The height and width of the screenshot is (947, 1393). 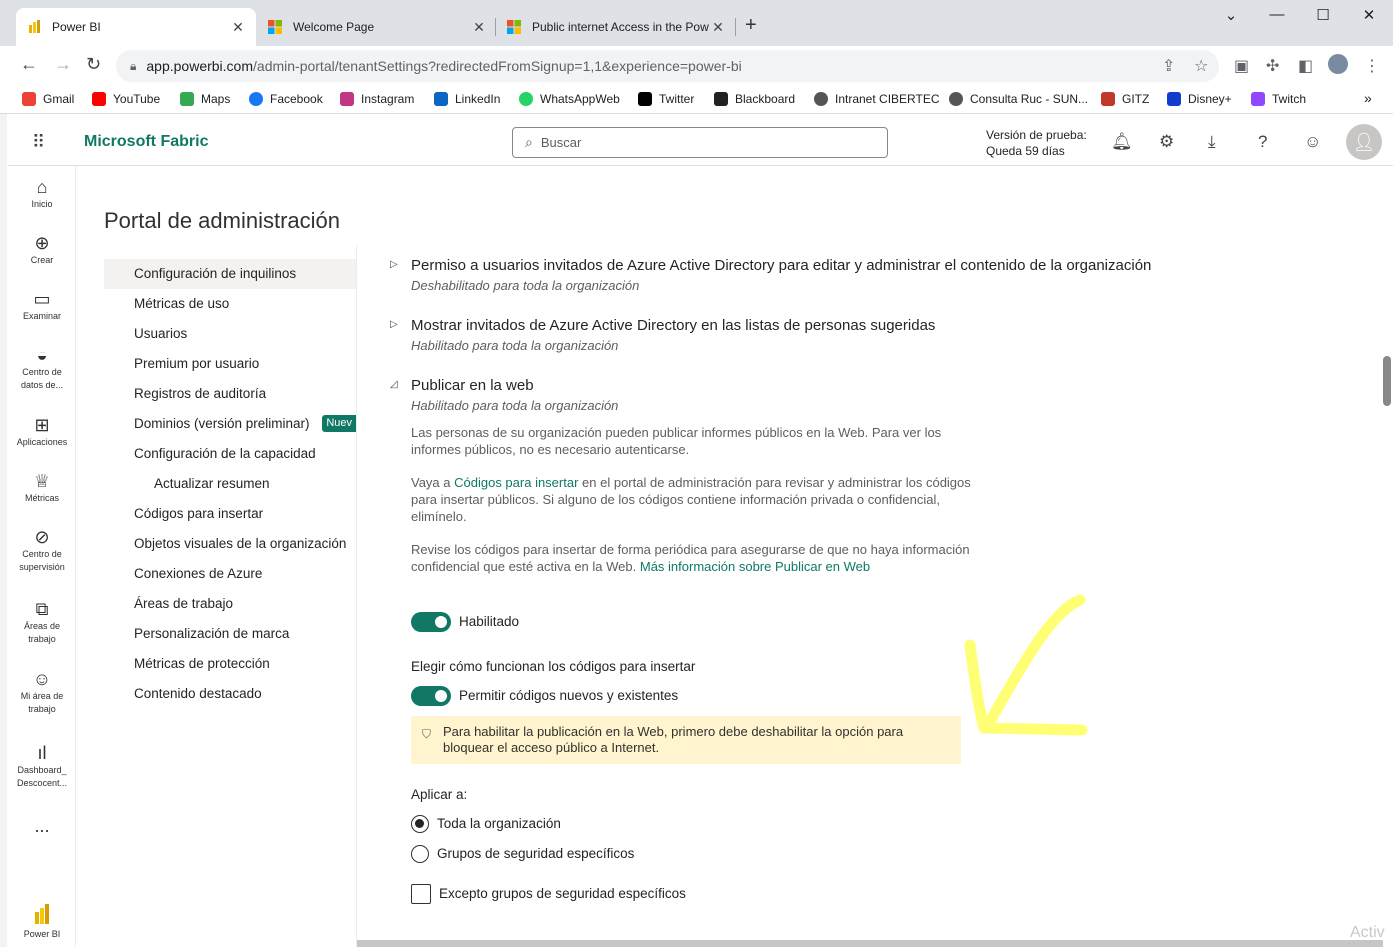 What do you see at coordinates (230, 514) in the screenshot?
I see `admin-nav-embed-codes: Códigos para insertar` at bounding box center [230, 514].